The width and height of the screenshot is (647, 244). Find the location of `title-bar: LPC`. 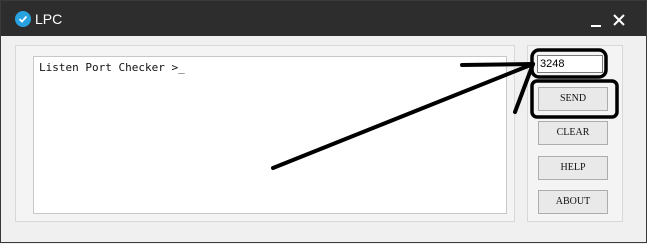

title-bar: LPC is located at coordinates (323, 18).